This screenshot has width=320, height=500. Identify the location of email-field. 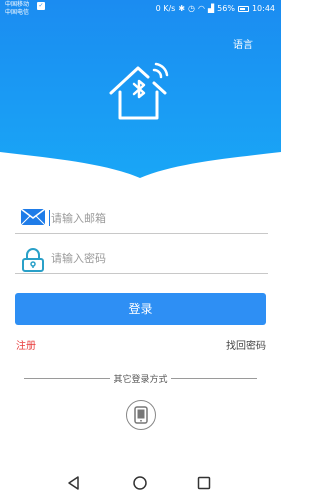
(141, 218).